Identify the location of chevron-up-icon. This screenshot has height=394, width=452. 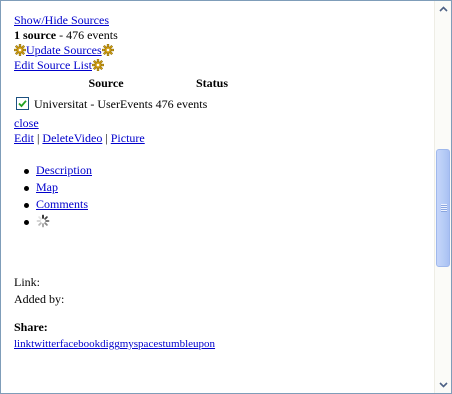
(443, 9).